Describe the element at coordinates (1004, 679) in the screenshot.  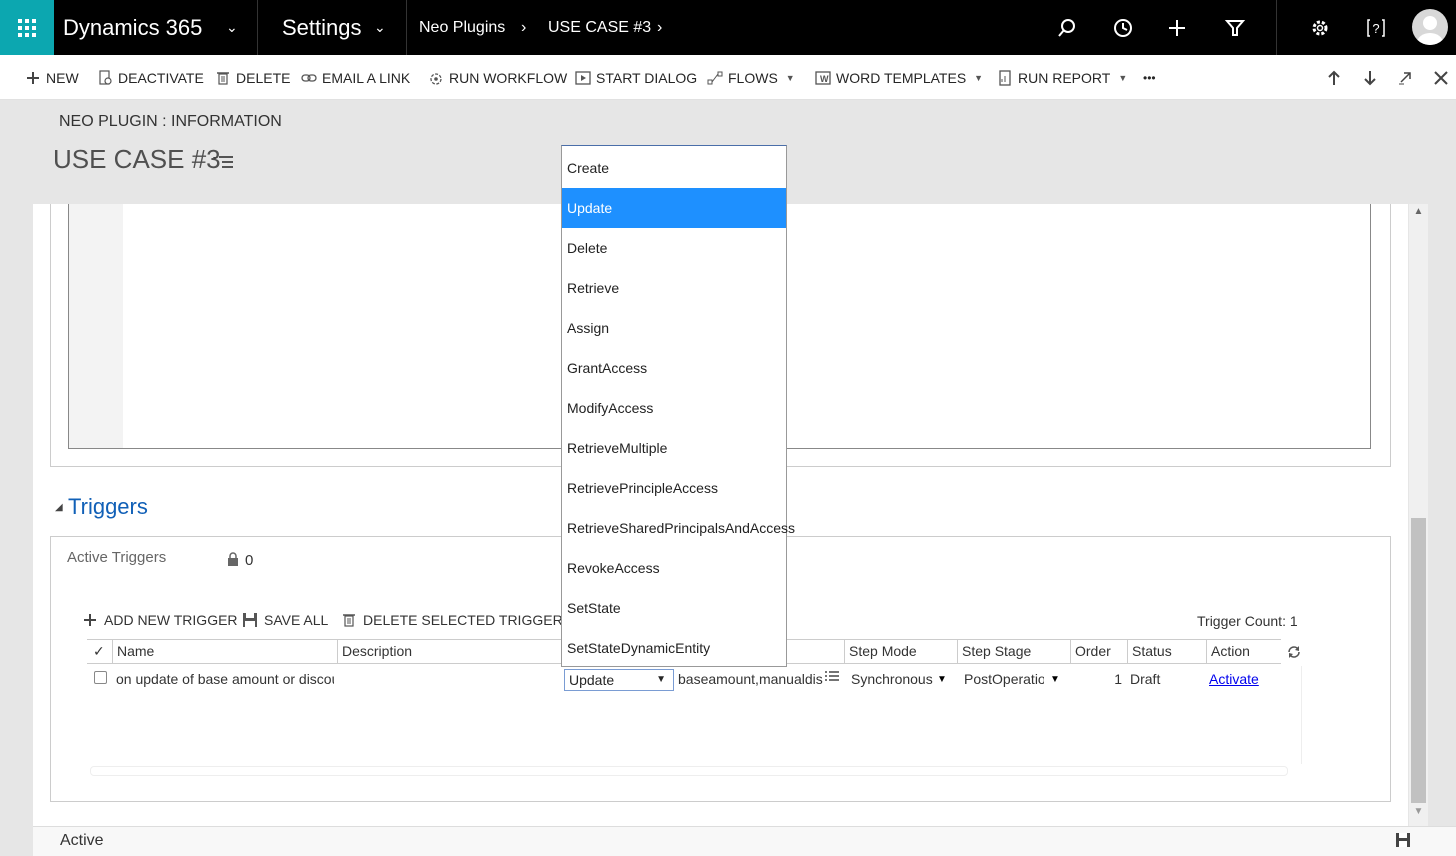
I see `row-step-stage-select: PostOperation` at that location.